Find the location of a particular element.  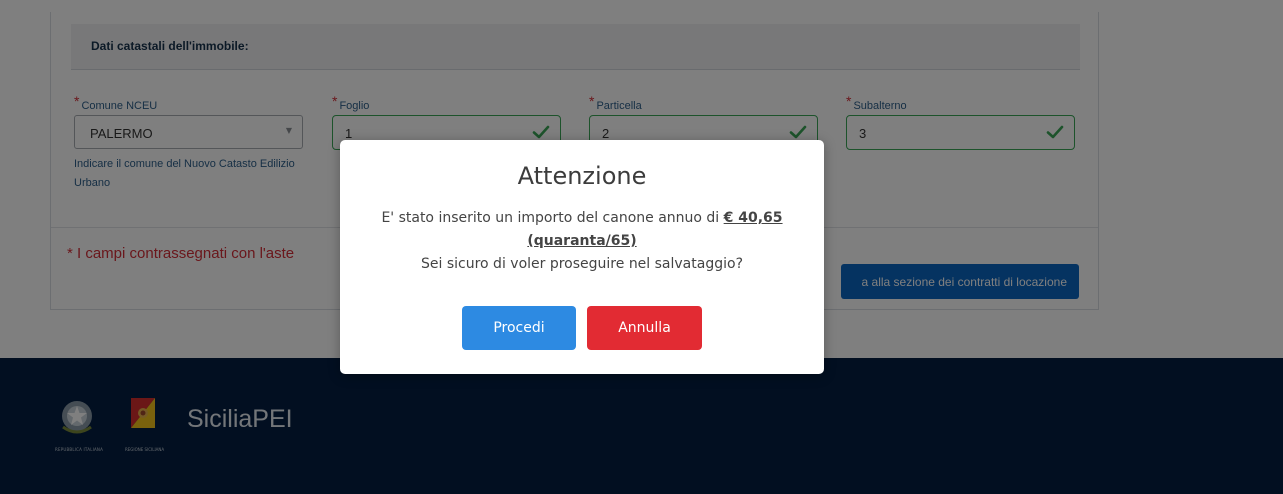

procedi-button: Procedi is located at coordinates (519, 328).